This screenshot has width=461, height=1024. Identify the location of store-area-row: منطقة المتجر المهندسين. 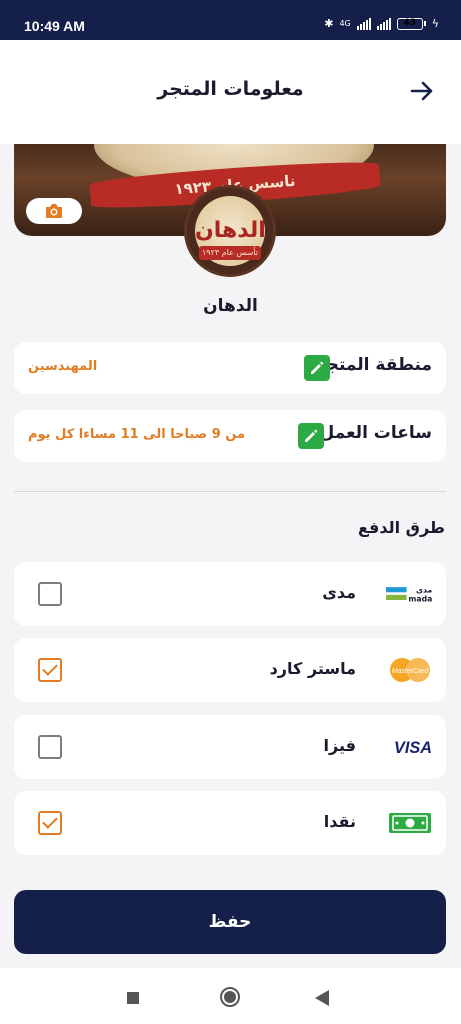
(230, 368).